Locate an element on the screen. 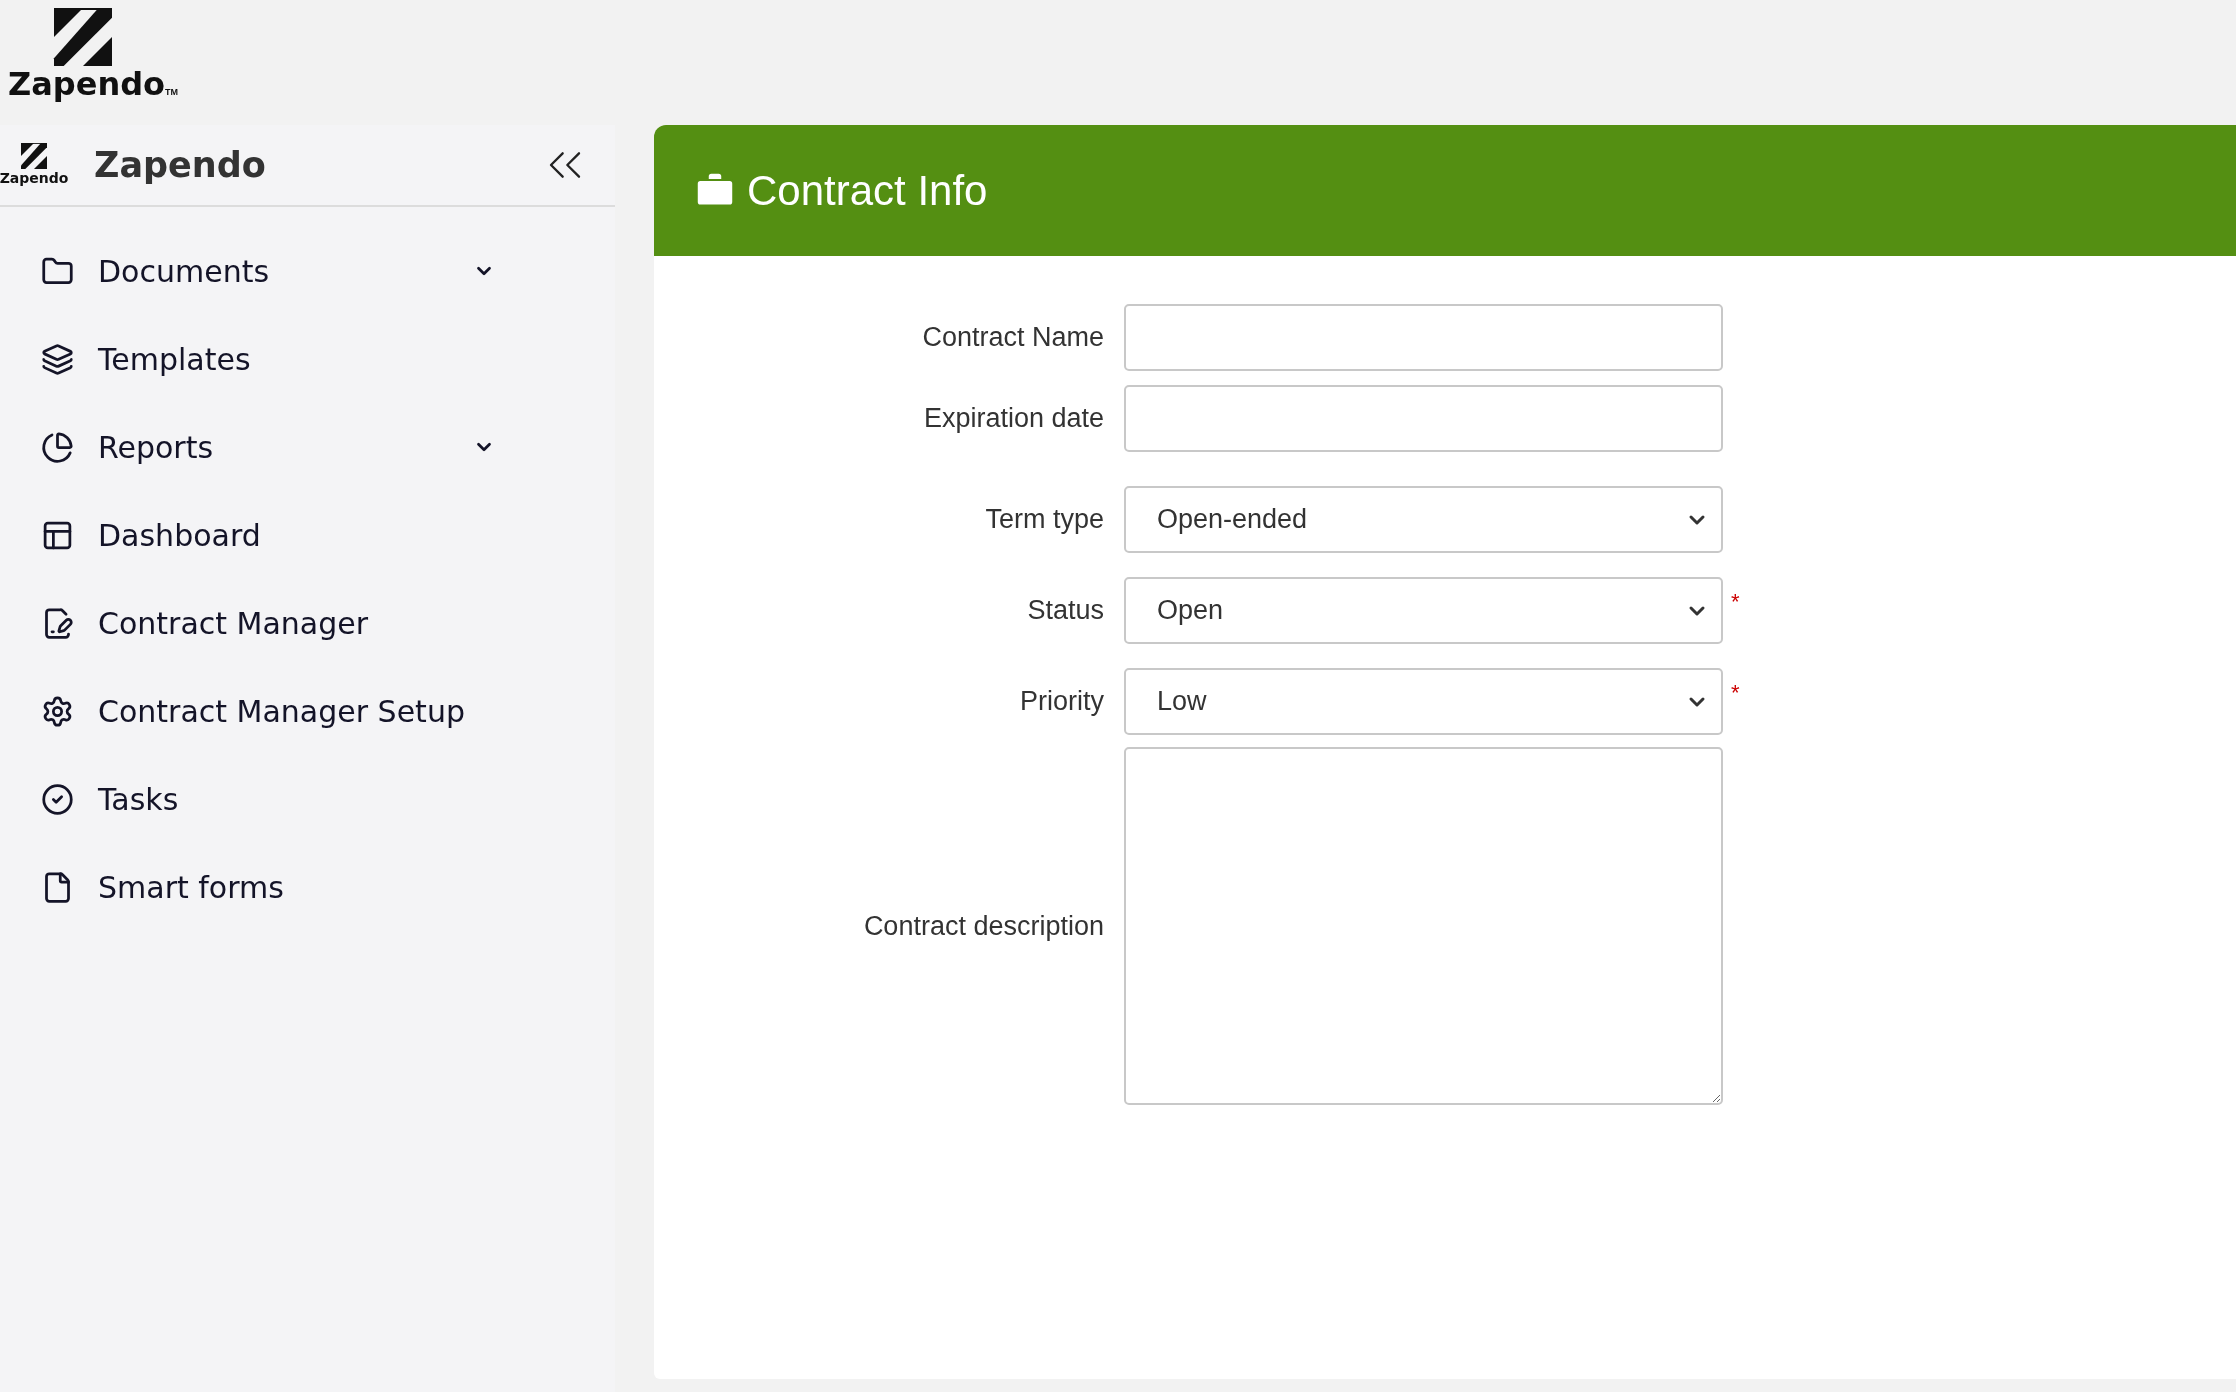 Image resolution: width=2236 pixels, height=1392 pixels. sidebar-item: Contract Manager is located at coordinates (307, 623).